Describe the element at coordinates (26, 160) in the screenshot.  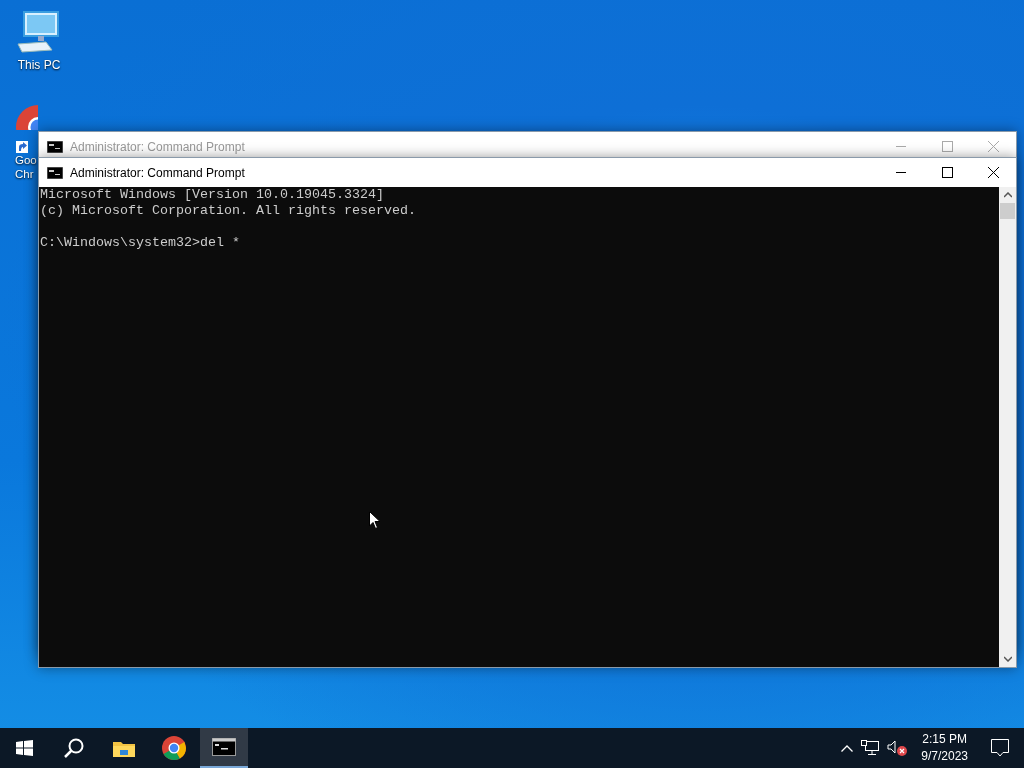
I see `icon-label: Goo` at that location.